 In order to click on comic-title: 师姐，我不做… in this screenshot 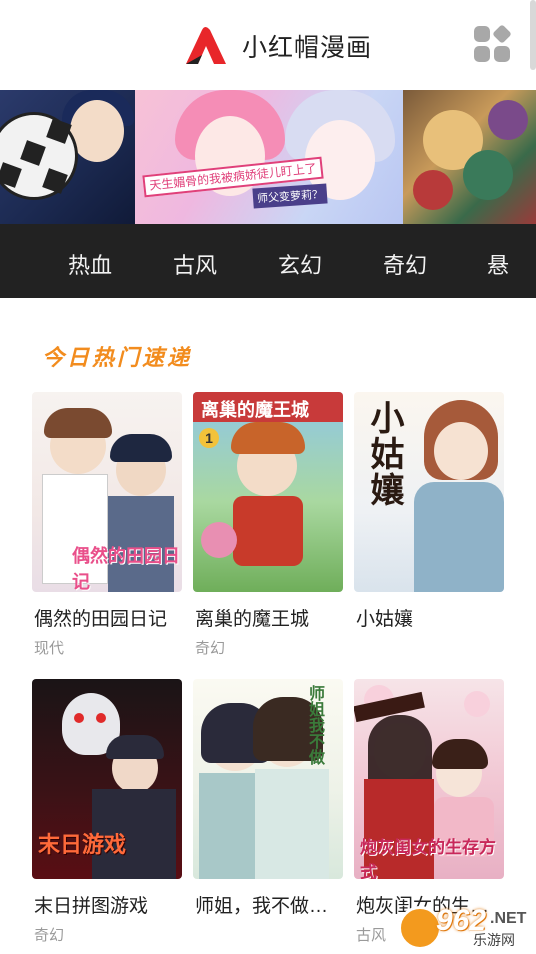, I will do `click(261, 904)`.